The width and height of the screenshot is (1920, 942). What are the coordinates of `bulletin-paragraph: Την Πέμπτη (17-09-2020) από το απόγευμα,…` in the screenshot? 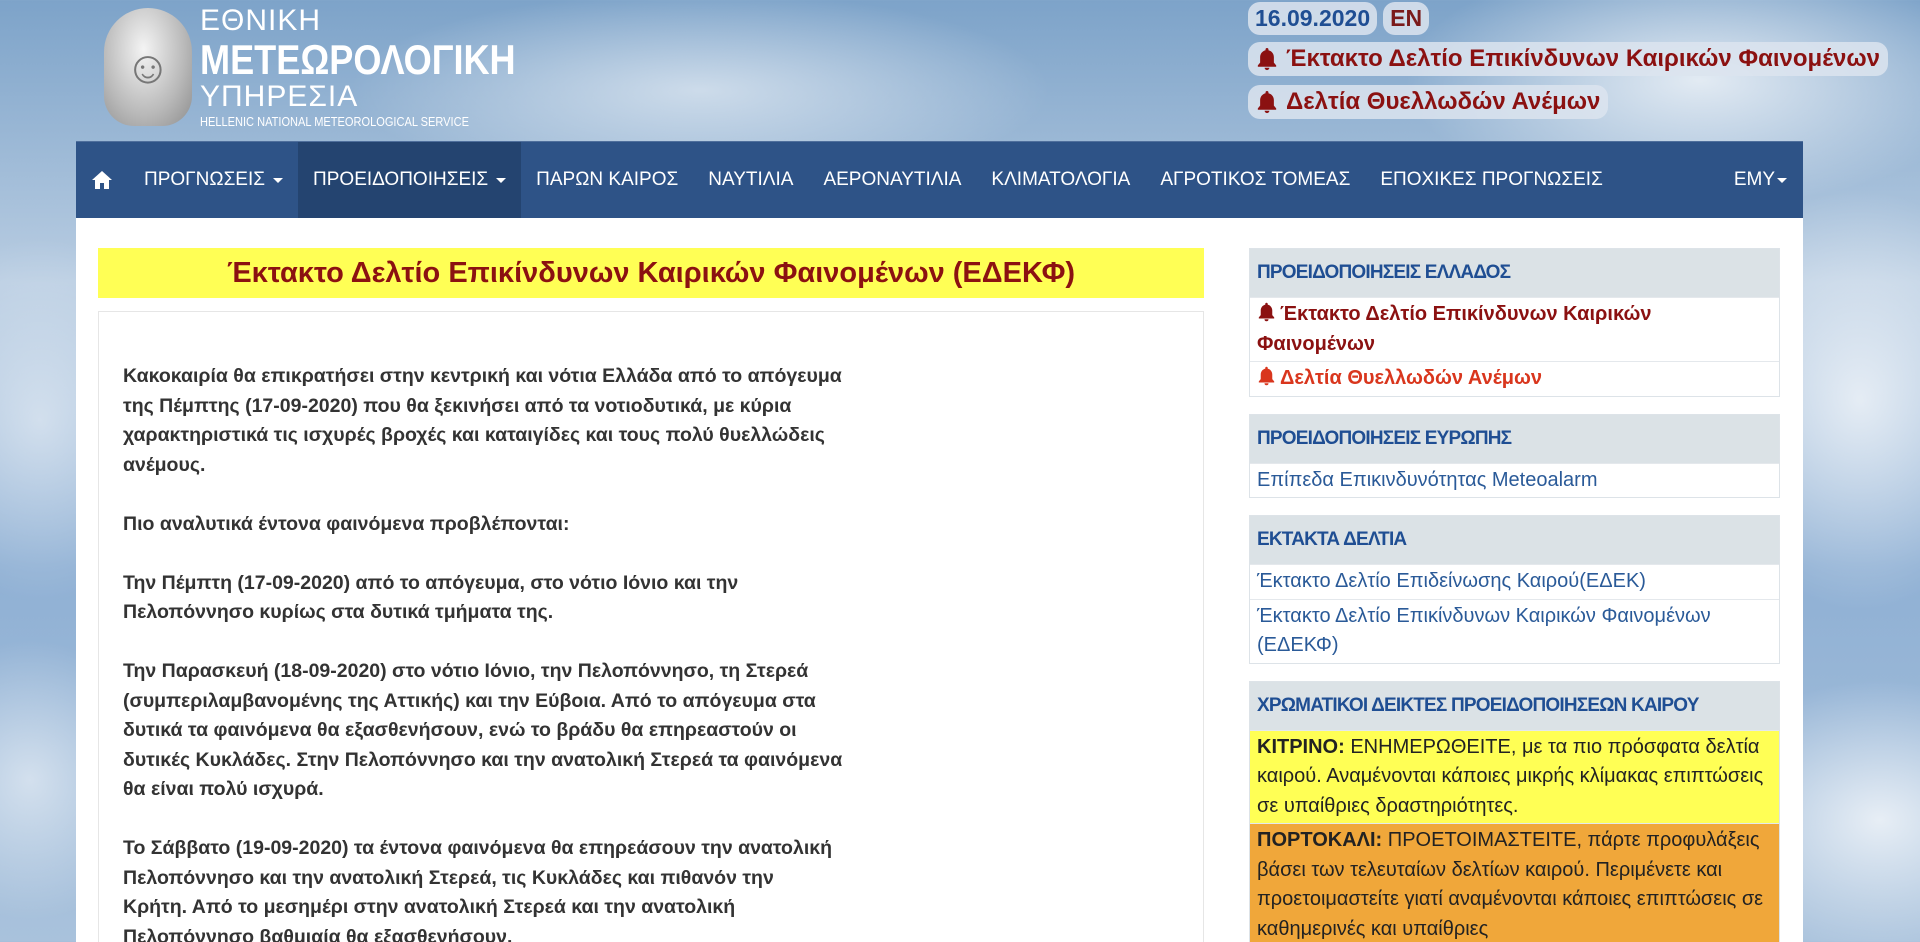 It's located at (431, 597).